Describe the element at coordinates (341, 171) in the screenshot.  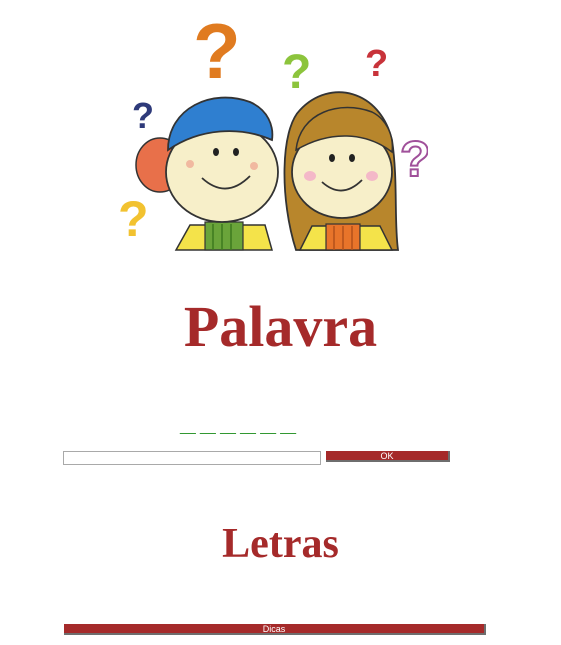
I see `girl-character` at that location.